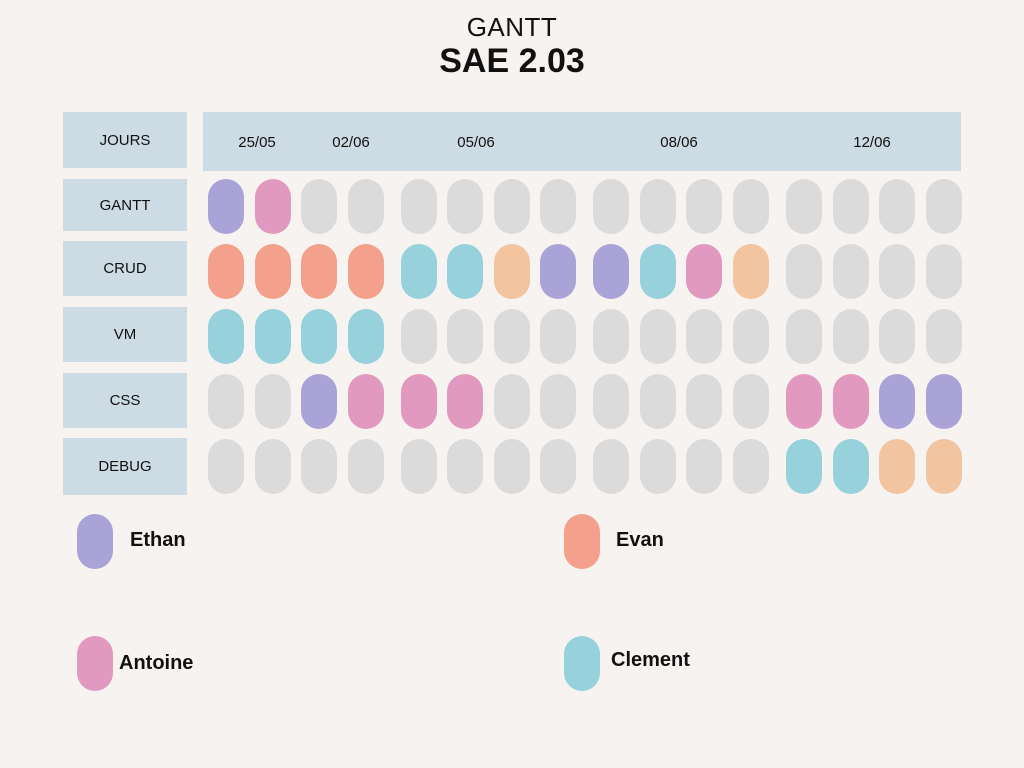 The image size is (1024, 768). I want to click on task-label-gantt: GANTT, so click(125, 205).